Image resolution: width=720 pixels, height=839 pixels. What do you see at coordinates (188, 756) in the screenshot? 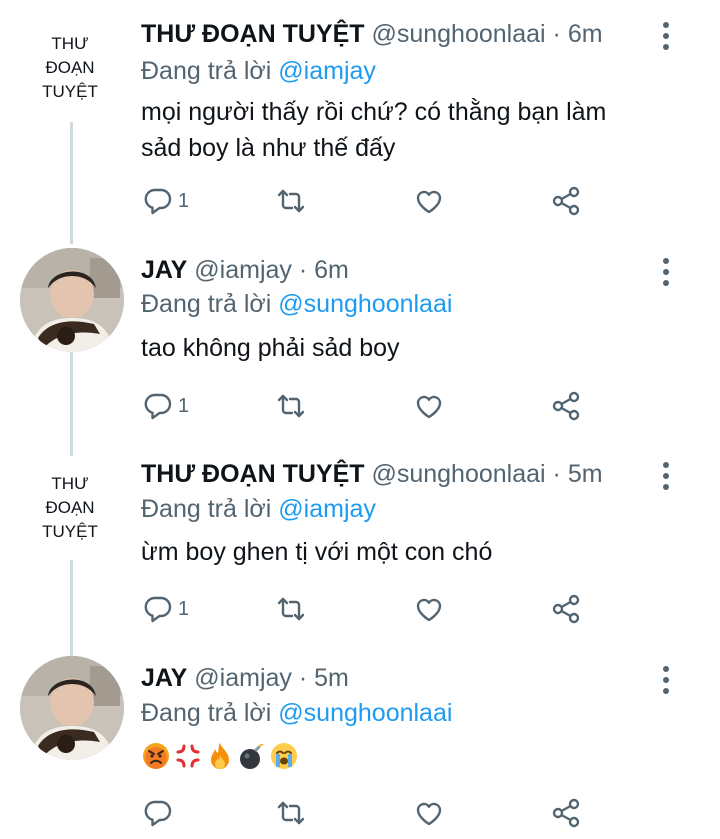
I see `anger-symbol-icon` at bounding box center [188, 756].